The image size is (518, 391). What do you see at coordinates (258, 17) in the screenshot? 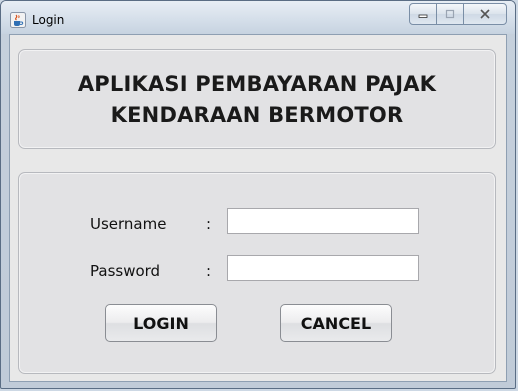
I see `title-bar: Login` at bounding box center [258, 17].